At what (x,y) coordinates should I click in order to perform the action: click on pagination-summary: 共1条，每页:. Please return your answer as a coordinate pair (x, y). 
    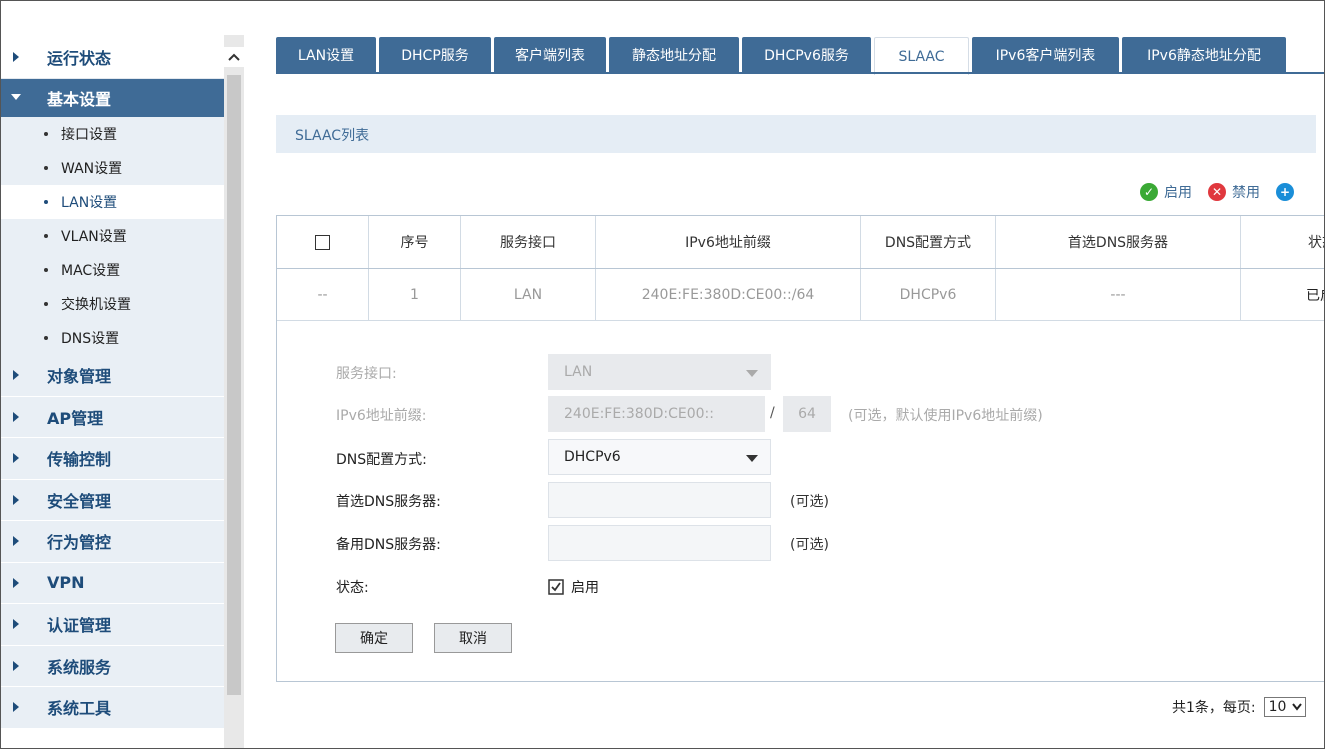
    Looking at the image, I should click on (1214, 708).